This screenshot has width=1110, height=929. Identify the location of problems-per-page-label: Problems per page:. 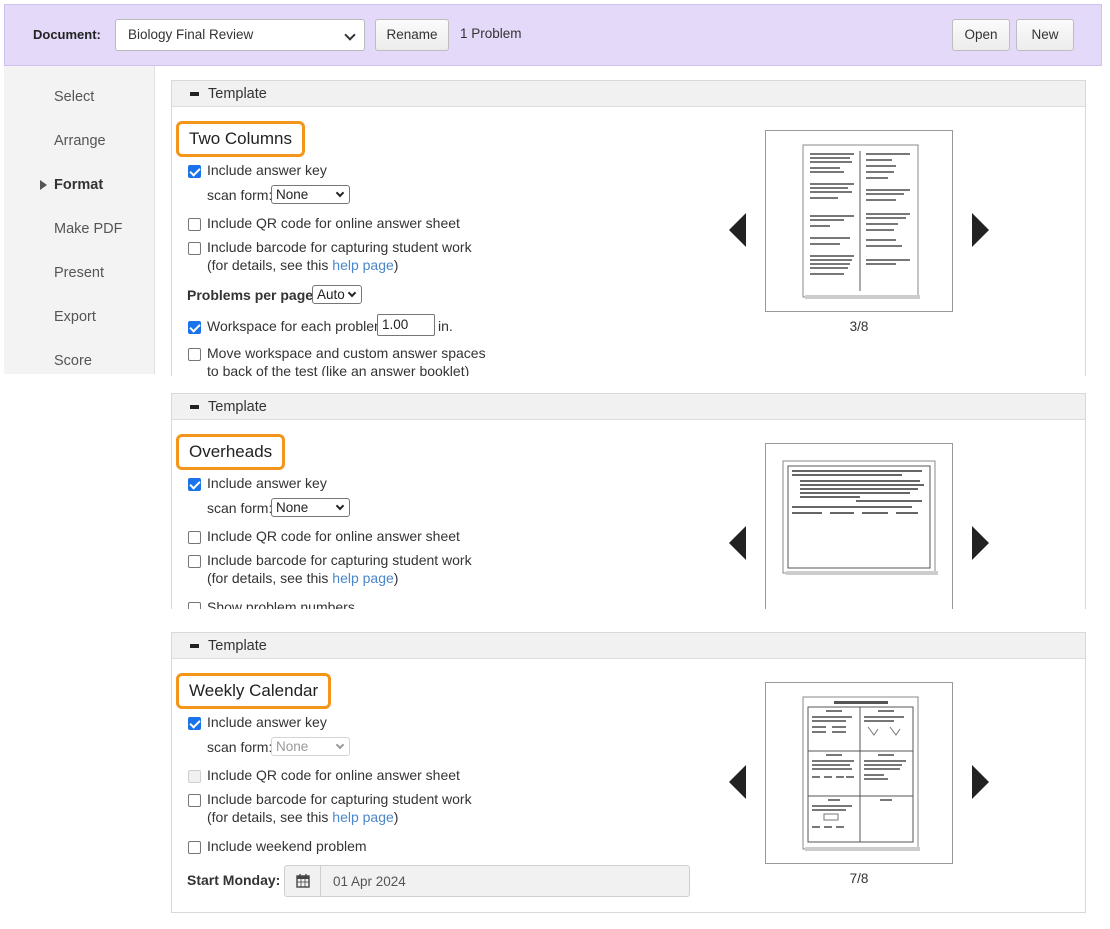
(252, 295).